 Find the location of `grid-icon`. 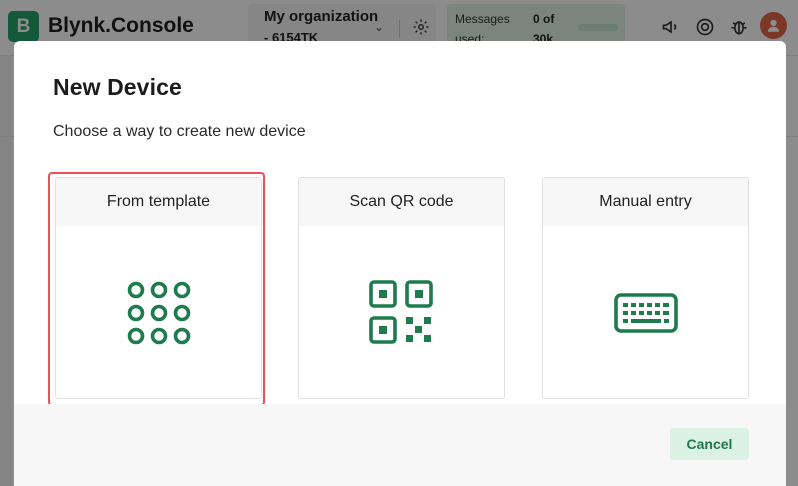

grid-icon is located at coordinates (158, 313).